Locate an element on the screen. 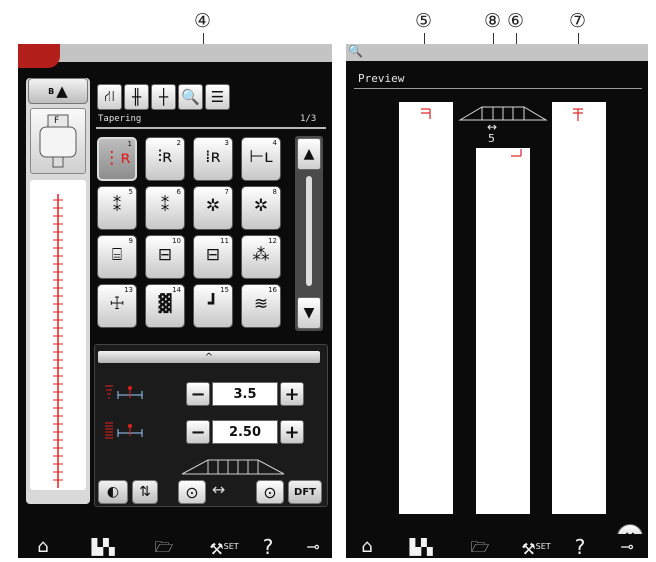  stitch-glyph: ┛ is located at coordinates (213, 304).